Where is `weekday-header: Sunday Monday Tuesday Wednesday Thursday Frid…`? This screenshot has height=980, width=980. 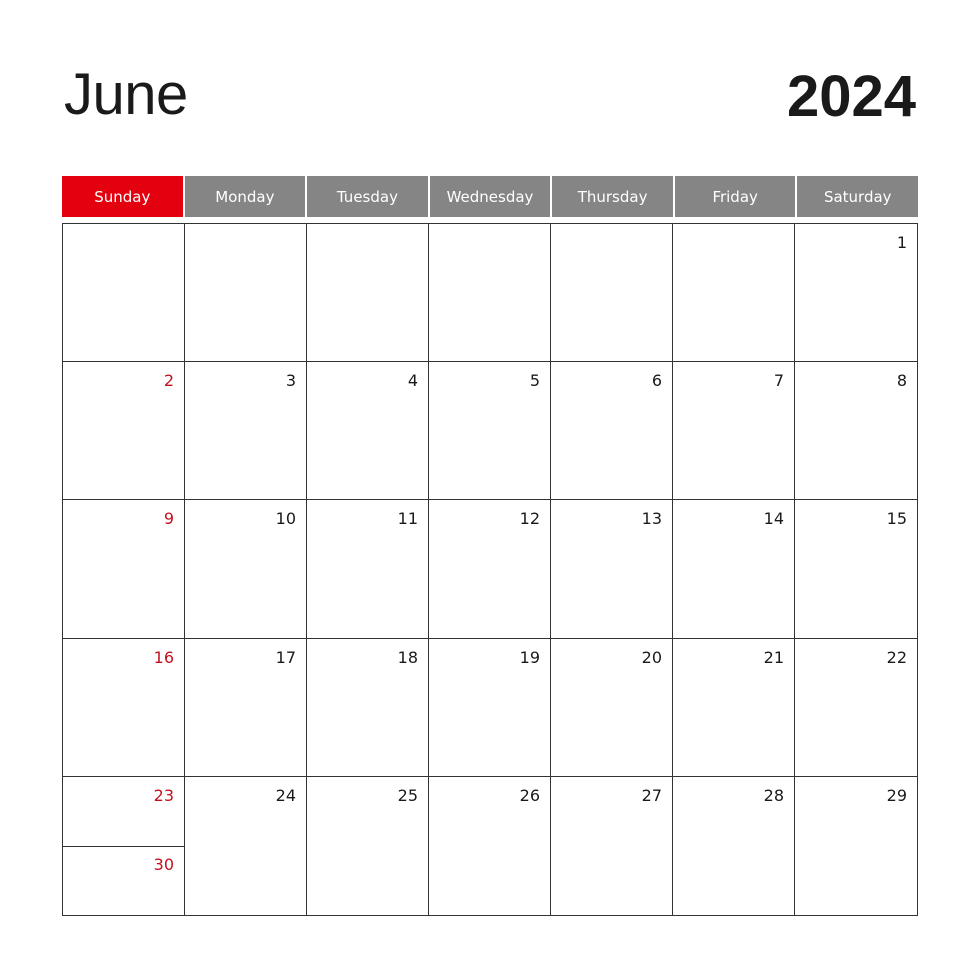
weekday-header: Sunday Monday Tuesday Wednesday Thursday Frid… is located at coordinates (490, 196).